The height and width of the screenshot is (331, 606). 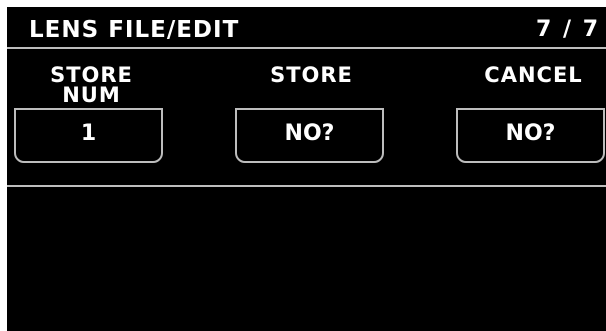 What do you see at coordinates (309, 135) in the screenshot?
I see `store-value-box: NO?` at bounding box center [309, 135].